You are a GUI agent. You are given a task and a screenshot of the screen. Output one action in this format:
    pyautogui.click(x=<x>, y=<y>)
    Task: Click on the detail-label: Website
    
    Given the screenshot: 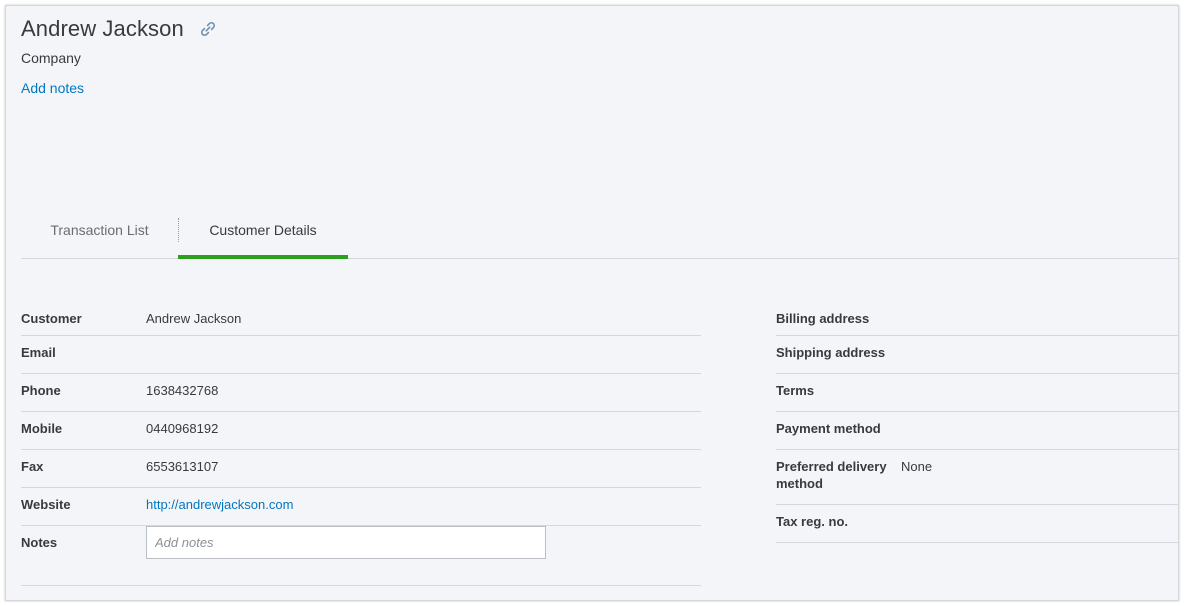 What is the action you would take?
    pyautogui.click(x=46, y=504)
    